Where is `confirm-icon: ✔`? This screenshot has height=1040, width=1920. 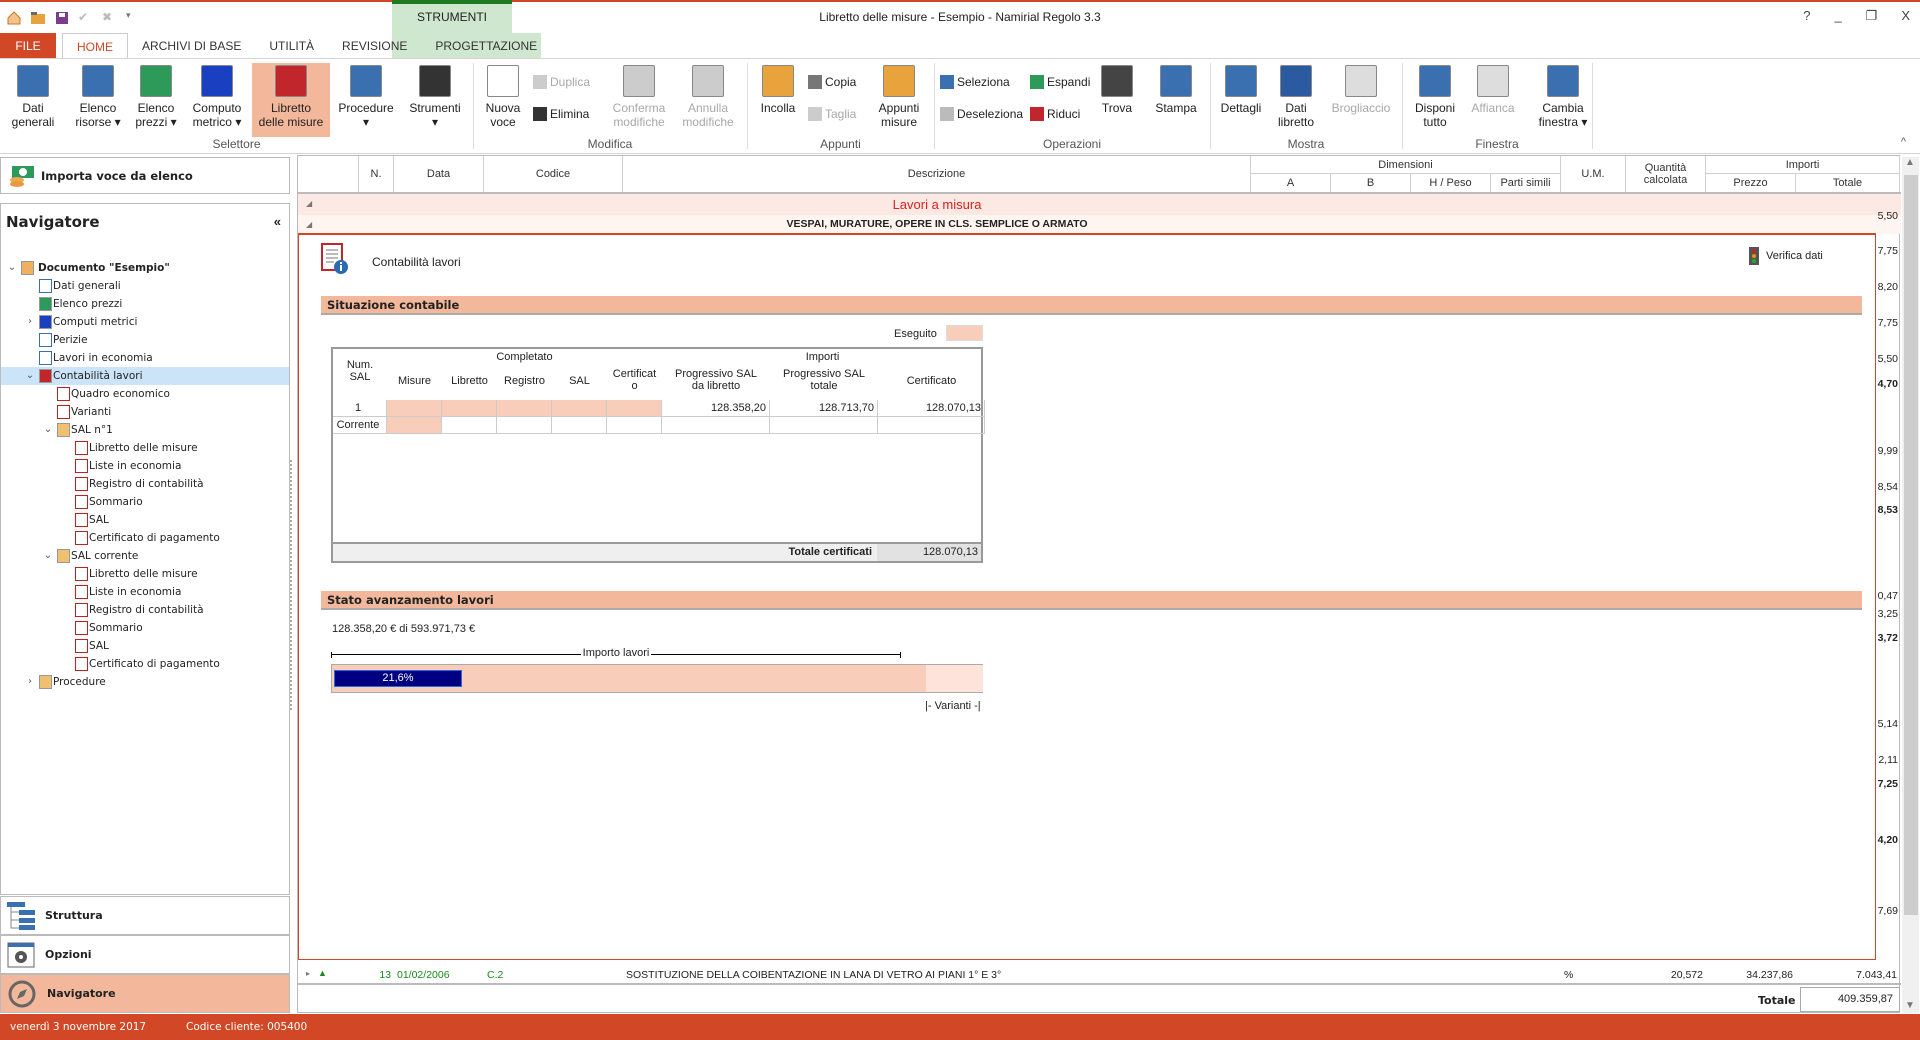 confirm-icon: ✔ is located at coordinates (86, 18).